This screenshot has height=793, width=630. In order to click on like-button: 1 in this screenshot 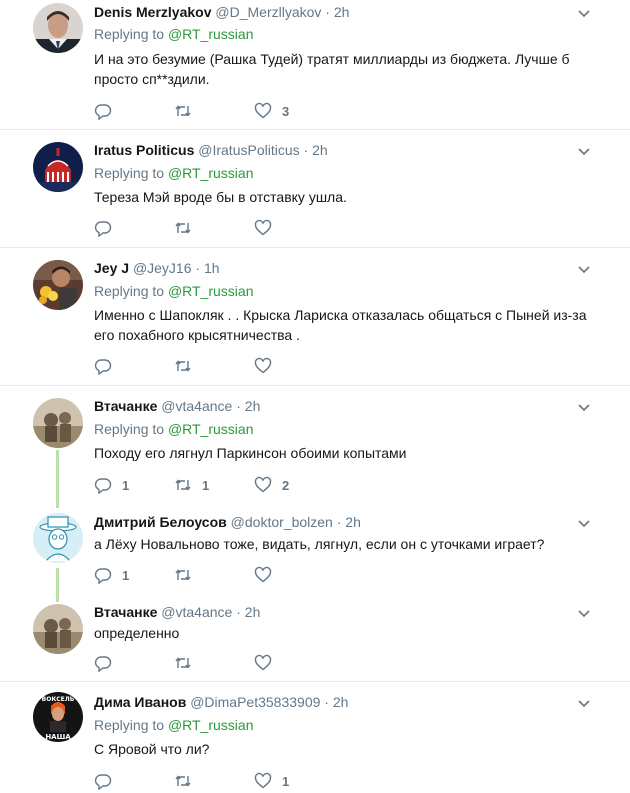, I will do `click(271, 781)`.